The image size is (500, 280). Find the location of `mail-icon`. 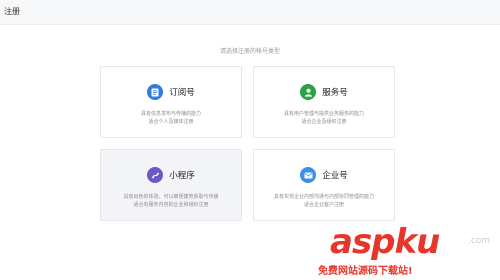

mail-icon is located at coordinates (308, 175).